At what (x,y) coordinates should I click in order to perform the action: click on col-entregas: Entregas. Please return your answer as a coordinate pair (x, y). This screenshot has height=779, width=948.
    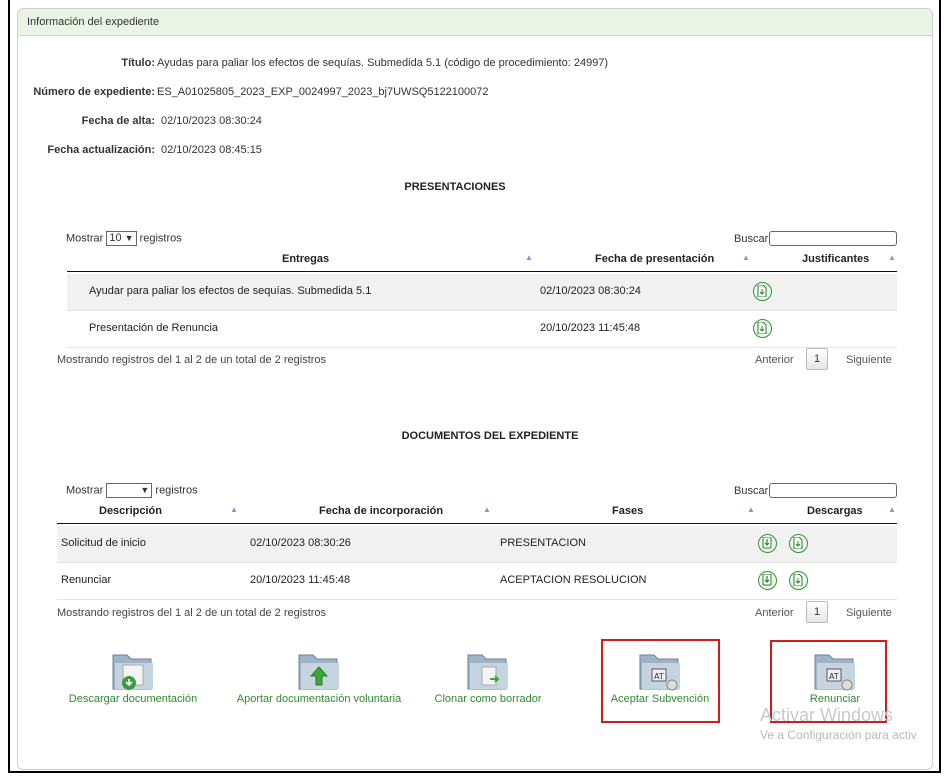
    Looking at the image, I should click on (305, 259).